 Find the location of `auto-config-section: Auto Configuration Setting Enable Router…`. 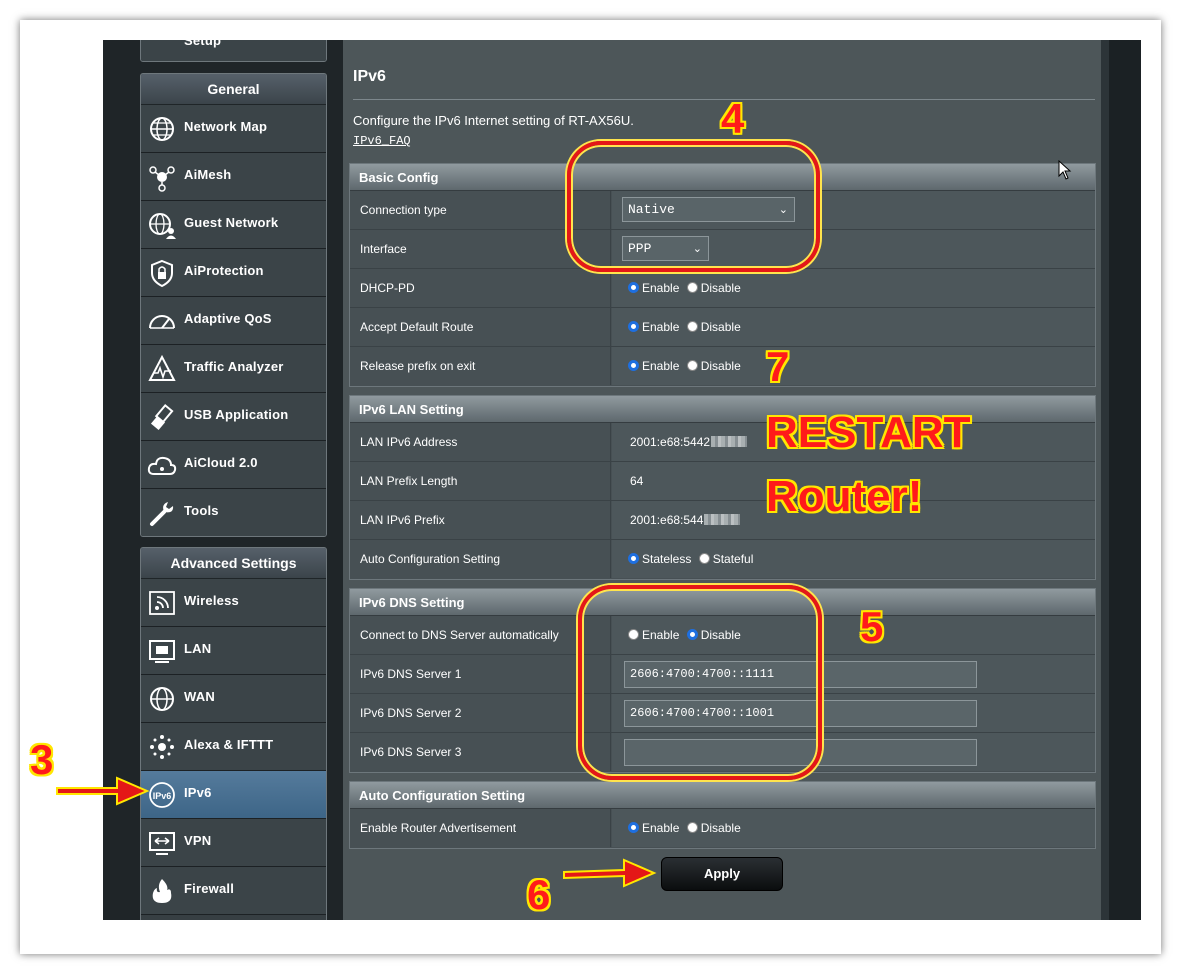

auto-config-section: Auto Configuration Setting Enable Router… is located at coordinates (722, 815).